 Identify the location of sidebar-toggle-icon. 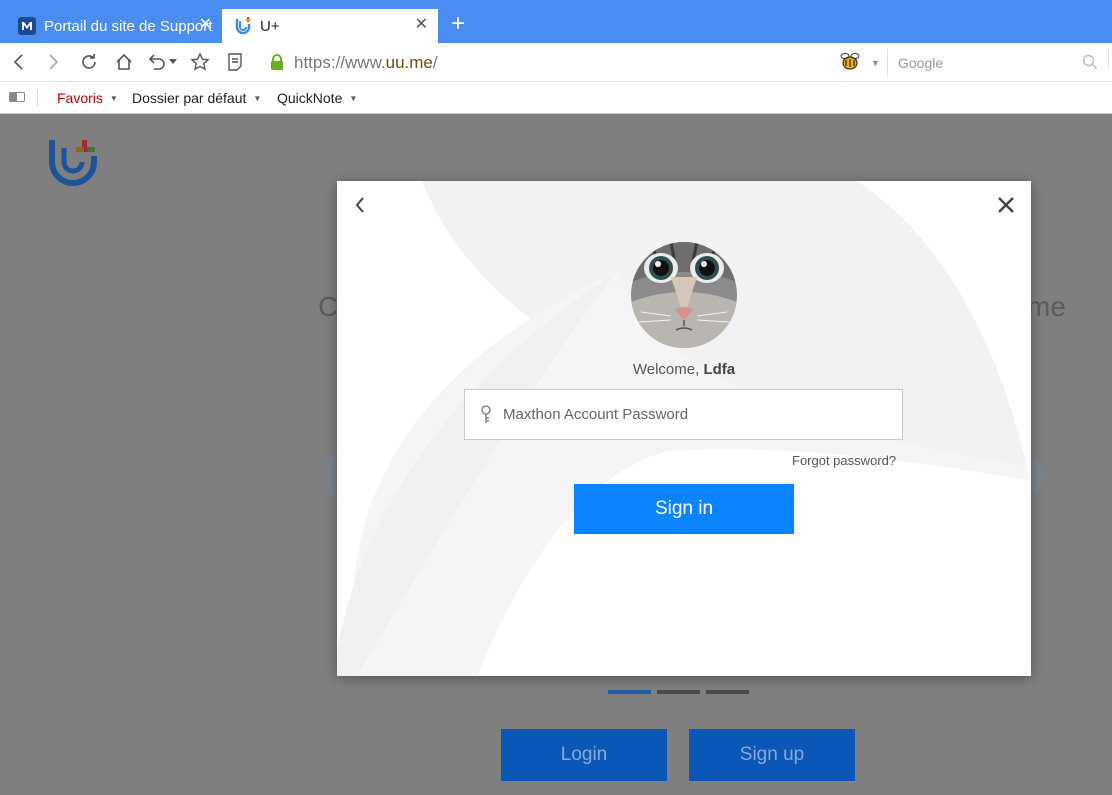
(17, 97).